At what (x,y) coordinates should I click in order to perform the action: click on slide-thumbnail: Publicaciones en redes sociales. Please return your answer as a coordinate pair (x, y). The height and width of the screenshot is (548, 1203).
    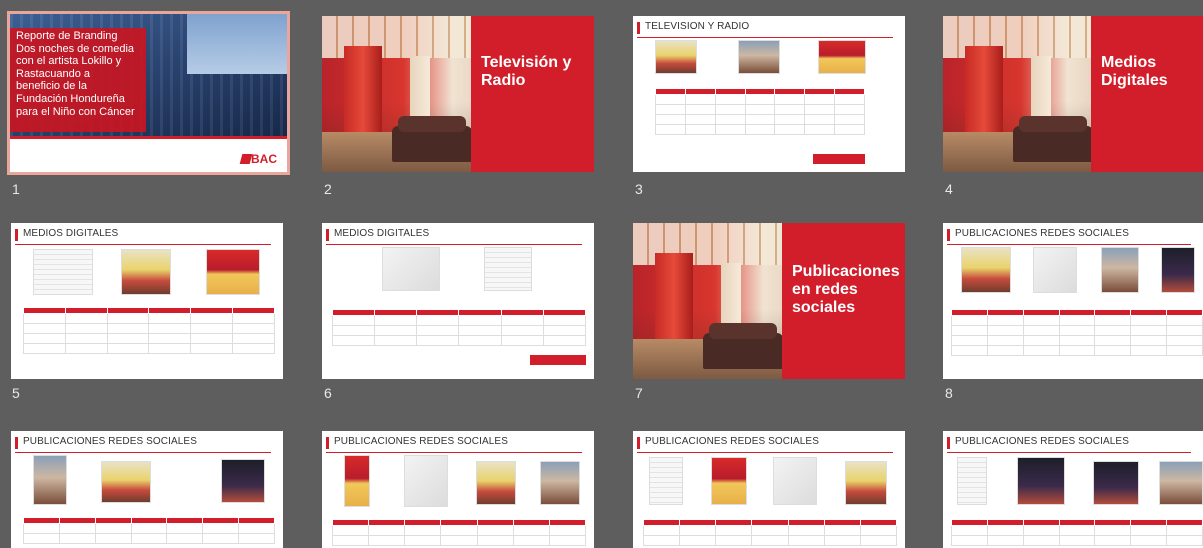
    Looking at the image, I should click on (769, 301).